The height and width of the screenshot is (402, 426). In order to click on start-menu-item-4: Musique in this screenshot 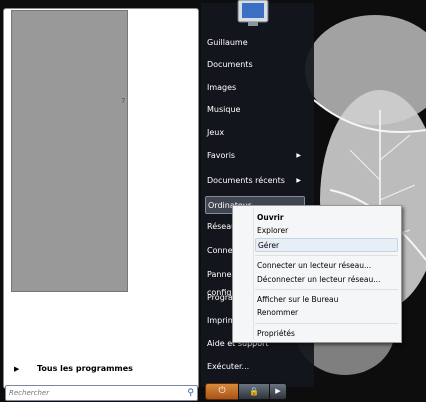, I will do `click(255, 110)`.